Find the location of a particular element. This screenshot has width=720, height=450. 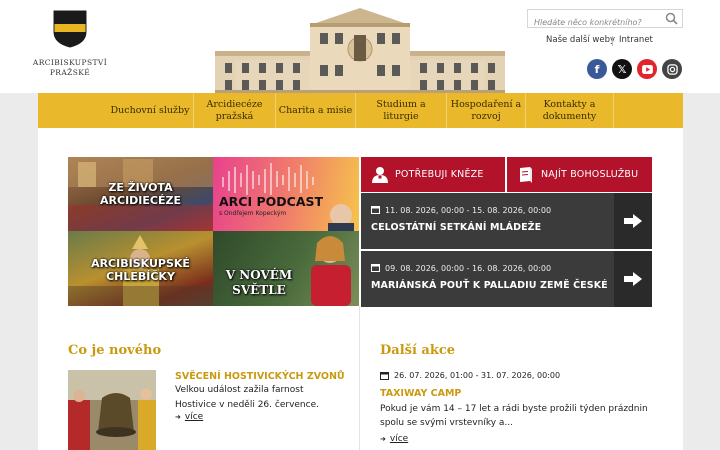

org-name-line1: ARCIBISKUPSTVÍ is located at coordinates (70, 62).